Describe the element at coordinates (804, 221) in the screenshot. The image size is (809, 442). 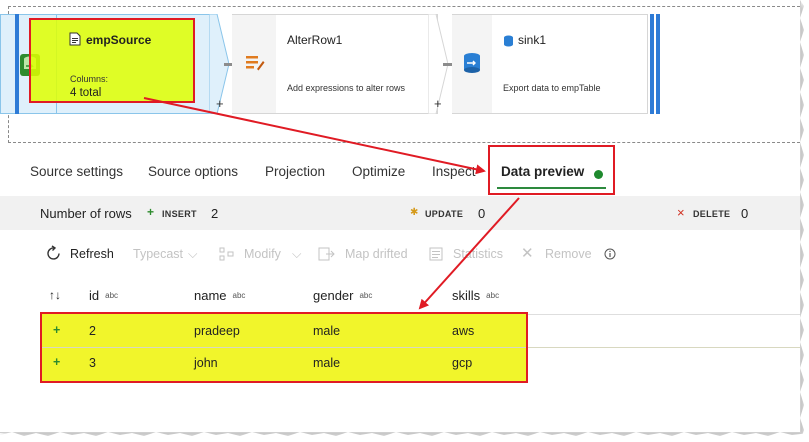
I see `torn-edge-right` at that location.